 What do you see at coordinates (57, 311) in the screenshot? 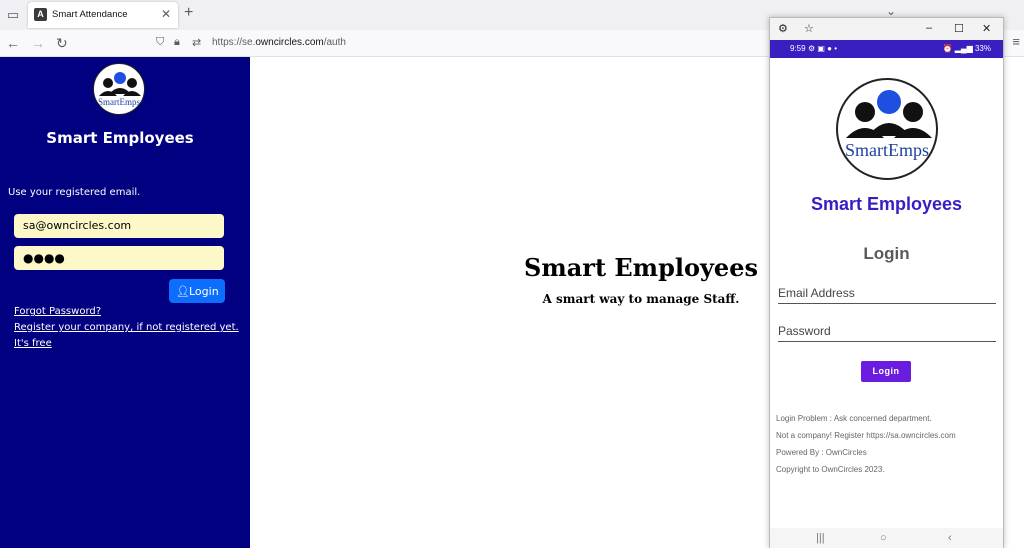
I see `forgot-password-link: Forgot Password?` at bounding box center [57, 311].